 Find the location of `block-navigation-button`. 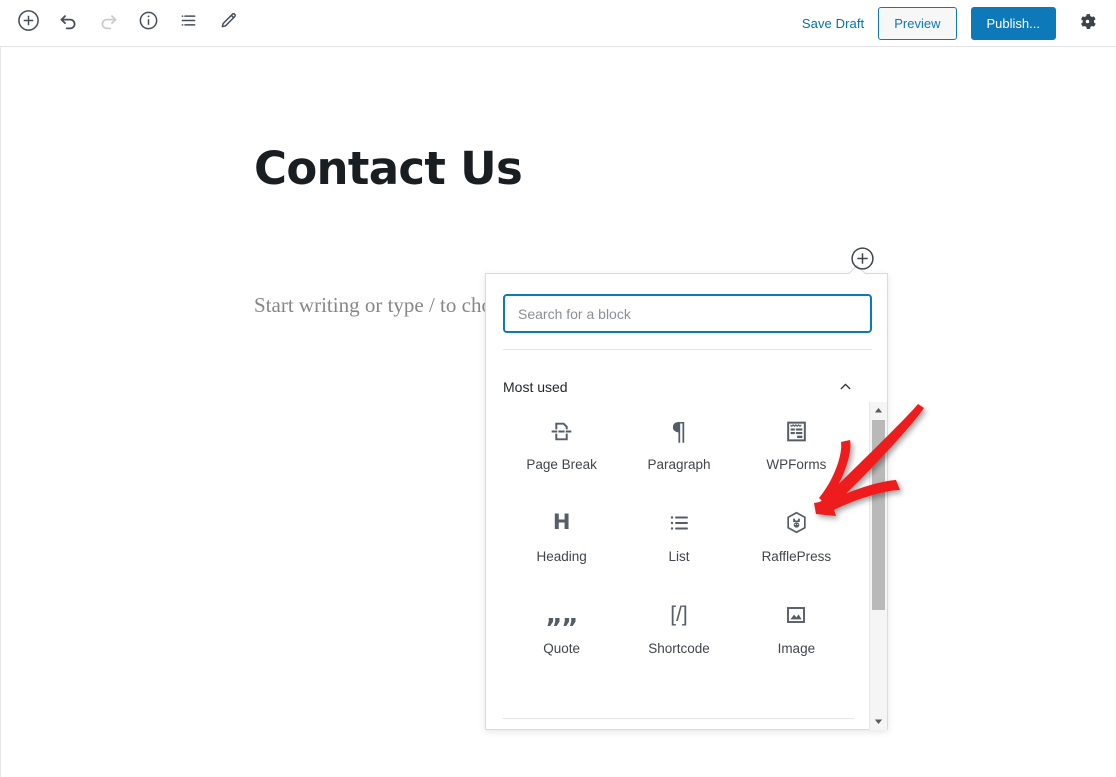

block-navigation-button is located at coordinates (188, 23).